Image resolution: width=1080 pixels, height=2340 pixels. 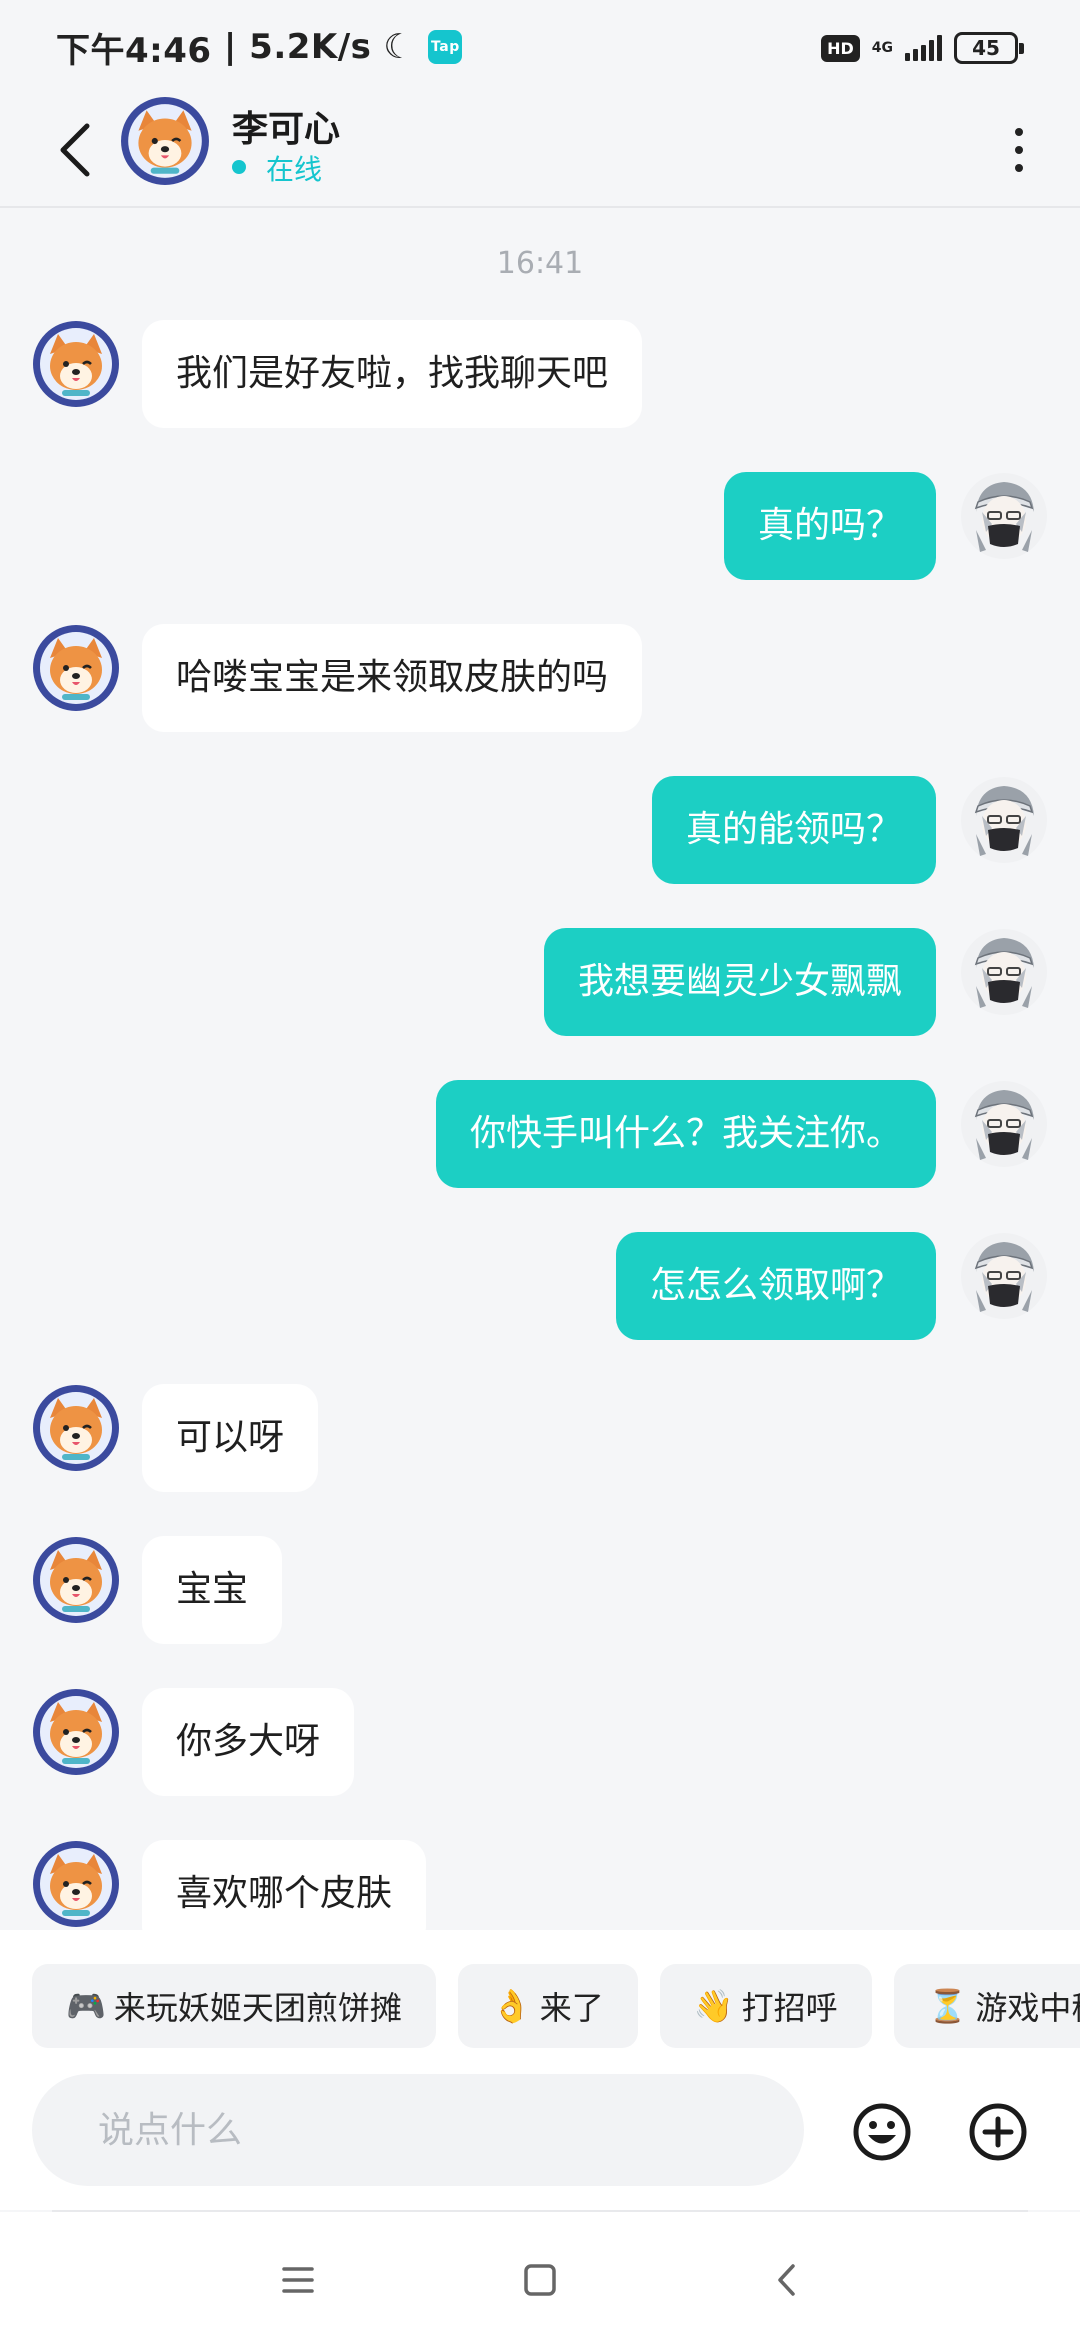 What do you see at coordinates (248, 1742) in the screenshot?
I see `message-bubble: 你多大呀` at bounding box center [248, 1742].